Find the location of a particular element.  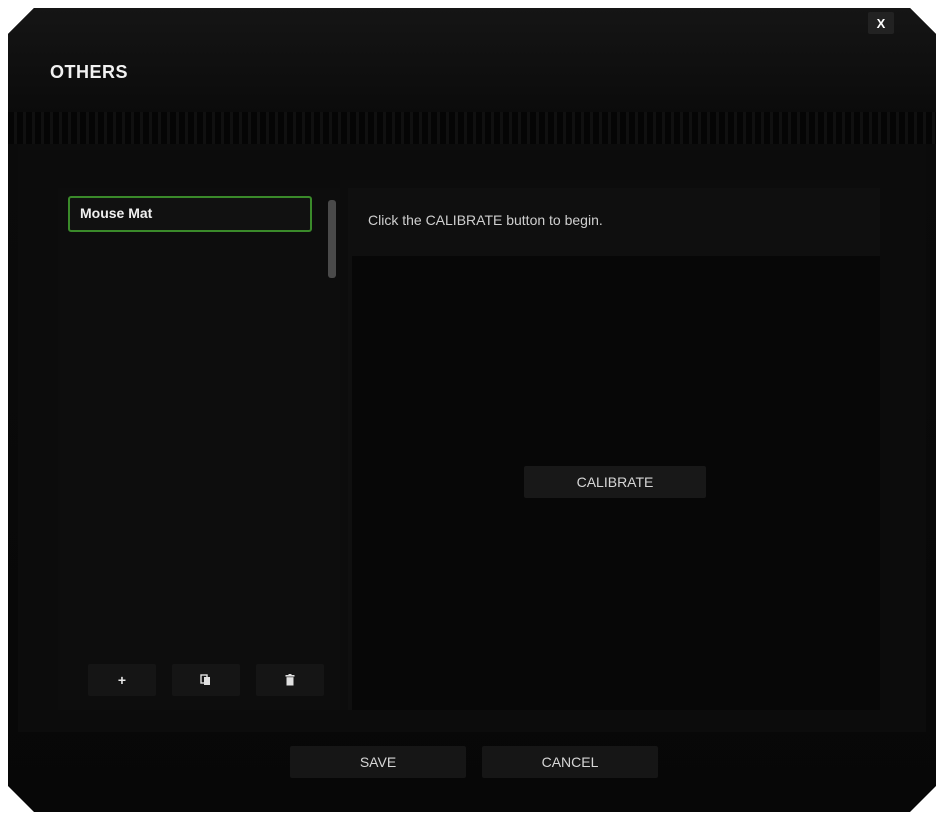

cancel-button: CANCEL is located at coordinates (570, 762).